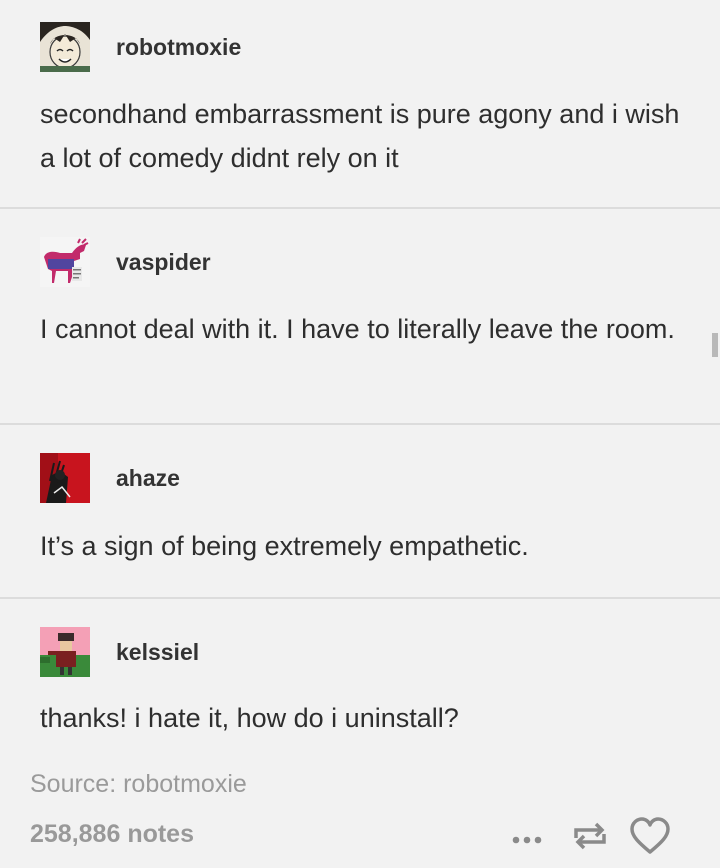  I want to click on post-text: thanks! i hate it, how do i uninstall?, so click(249, 718).